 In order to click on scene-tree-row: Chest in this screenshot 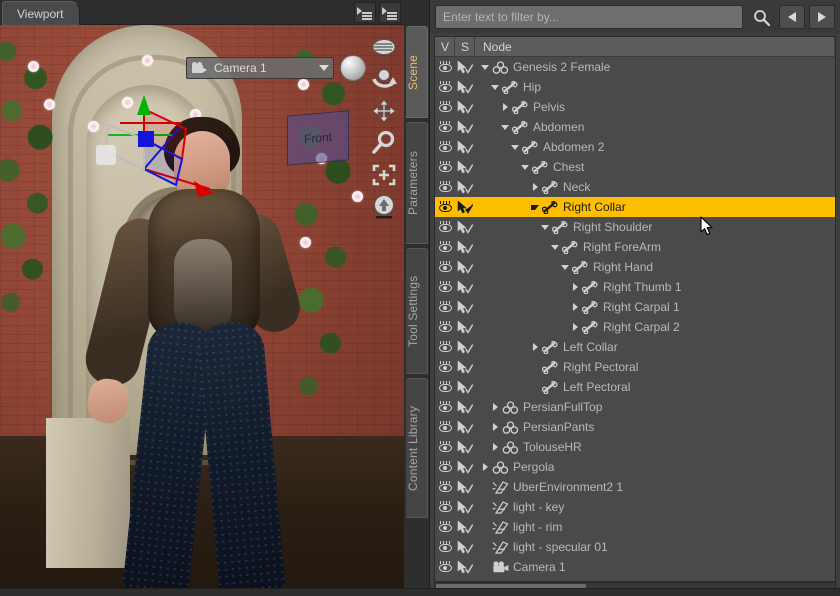, I will do `click(635, 167)`.